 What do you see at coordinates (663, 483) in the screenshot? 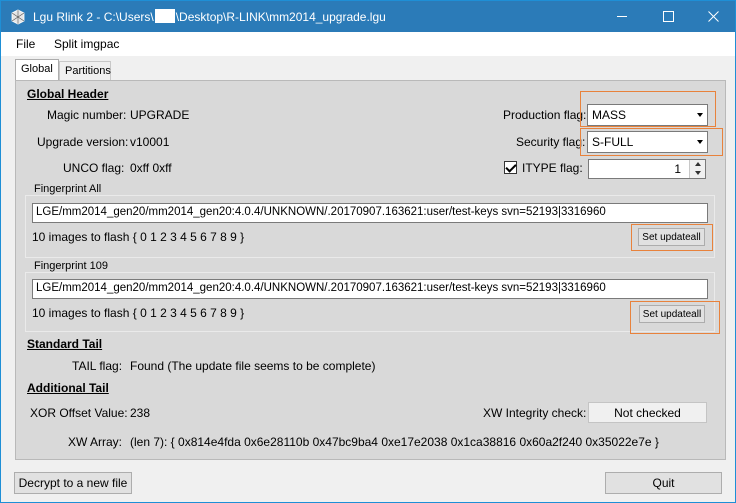
I see `quit-button: Quit` at bounding box center [663, 483].